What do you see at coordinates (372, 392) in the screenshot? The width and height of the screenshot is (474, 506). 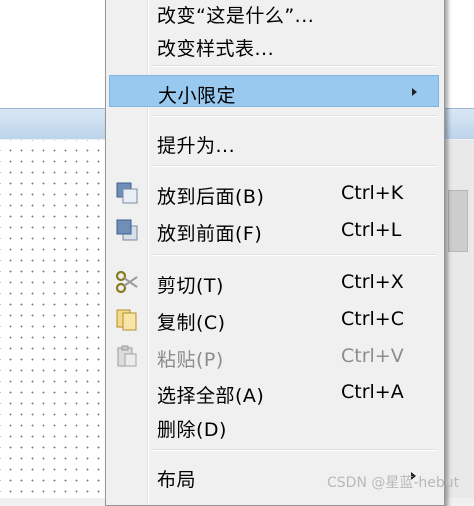 I see `menu-item-shortcut: Ctrl+A` at bounding box center [372, 392].